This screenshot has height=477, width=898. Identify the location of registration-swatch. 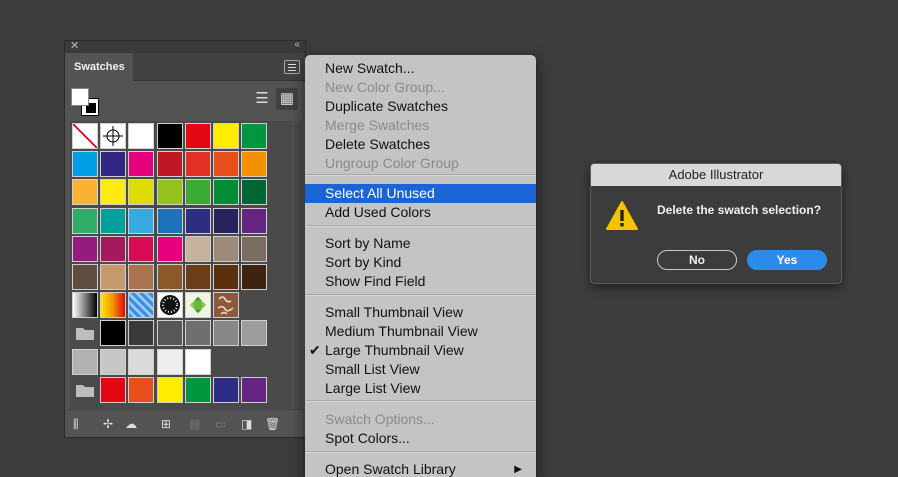
(113, 136).